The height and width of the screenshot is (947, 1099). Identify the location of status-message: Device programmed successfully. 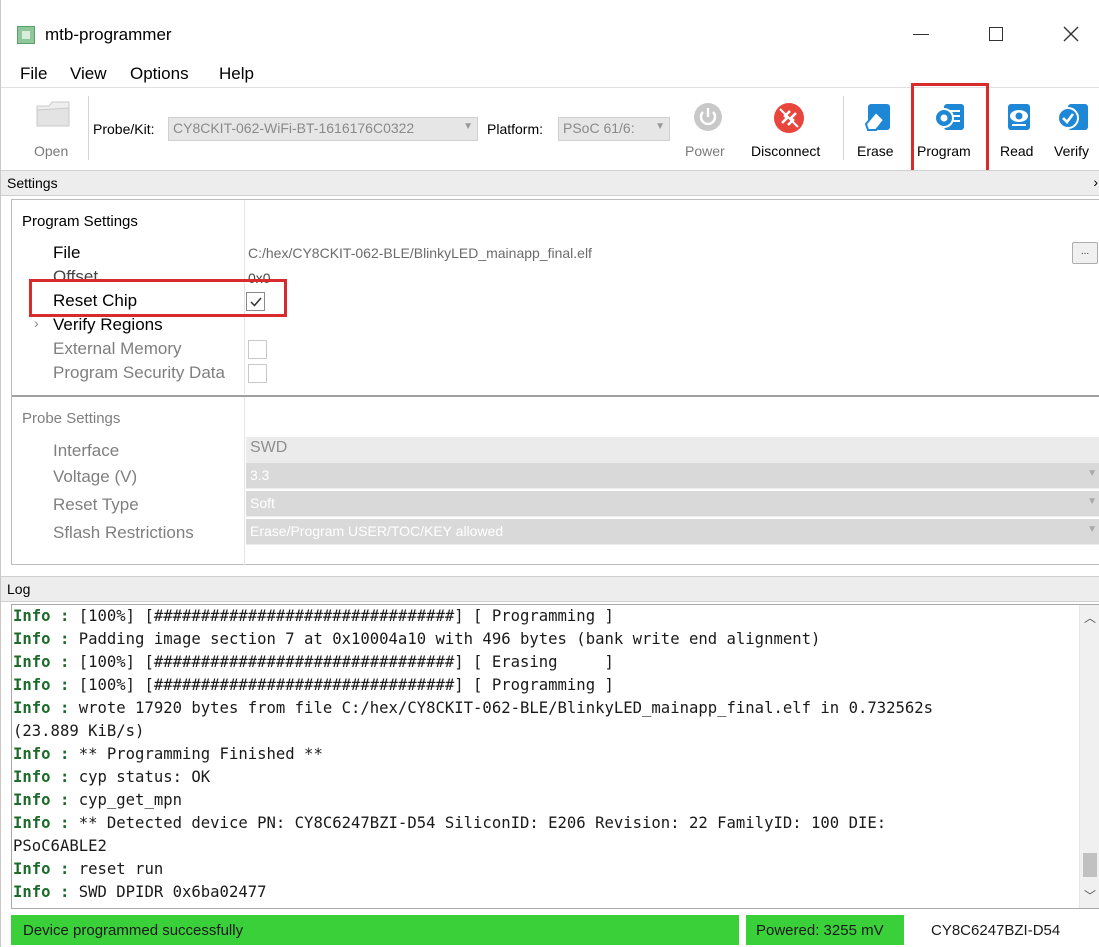
(375, 930).